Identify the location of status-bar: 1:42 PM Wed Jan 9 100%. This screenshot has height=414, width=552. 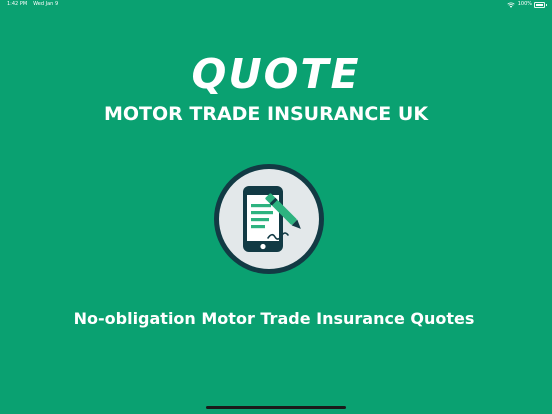
(276, 6).